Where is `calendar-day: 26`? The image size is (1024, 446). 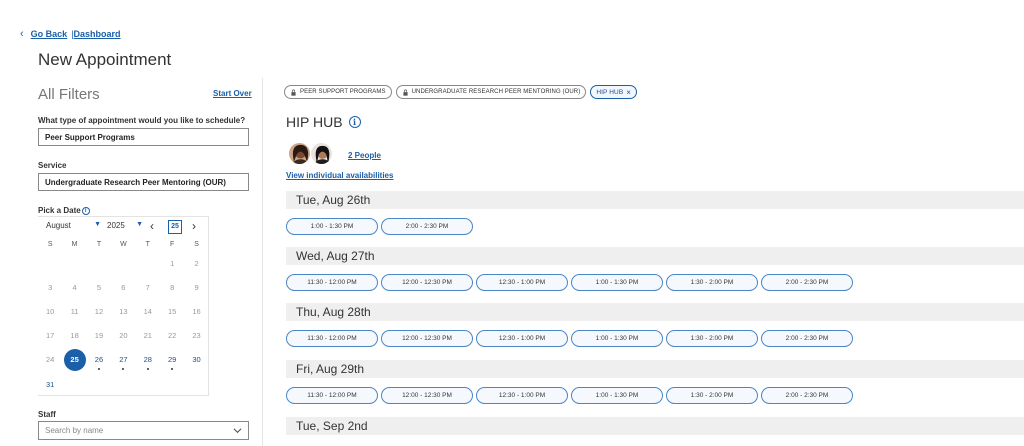 calendar-day: 26 is located at coordinates (99, 360).